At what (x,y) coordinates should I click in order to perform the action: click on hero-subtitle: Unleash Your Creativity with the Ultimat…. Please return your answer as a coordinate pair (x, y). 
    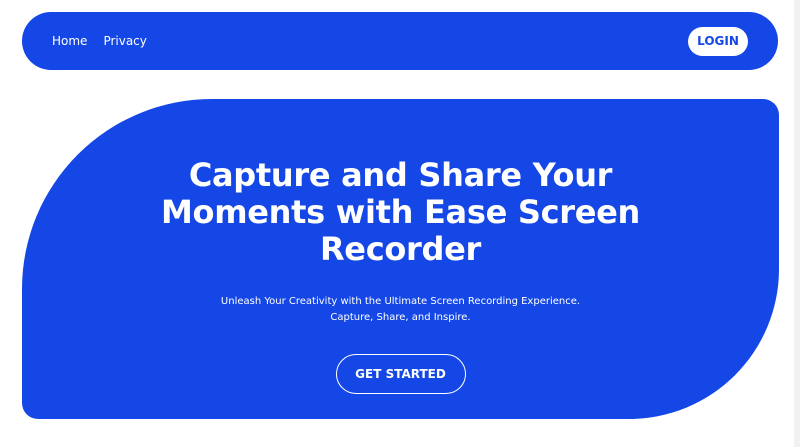
    Looking at the image, I should click on (400, 310).